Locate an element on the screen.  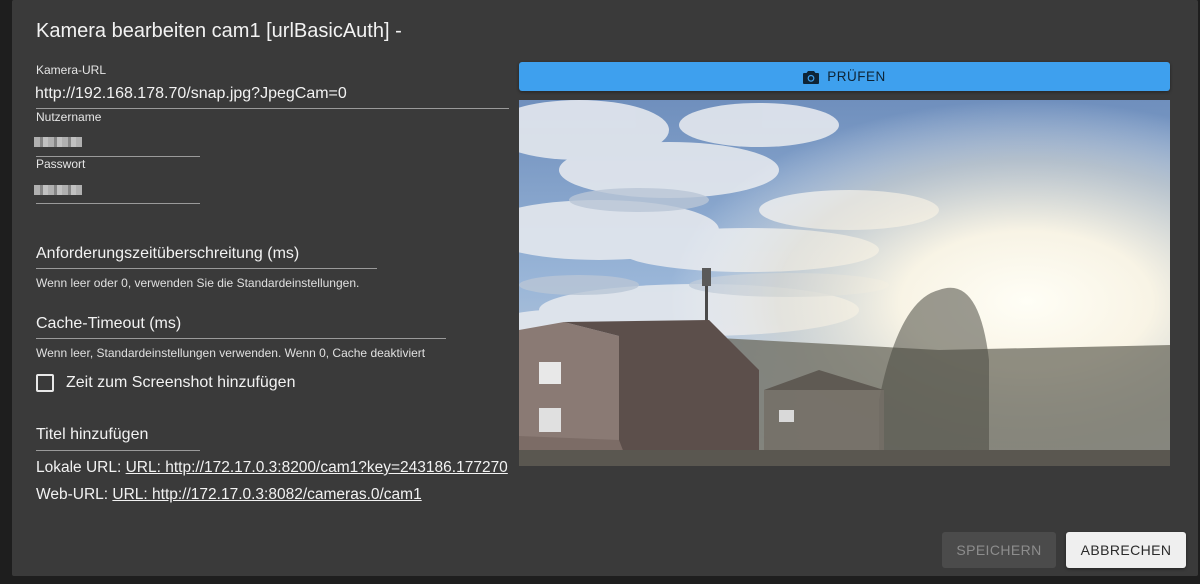
cache-timeout-underline is located at coordinates (241, 338).